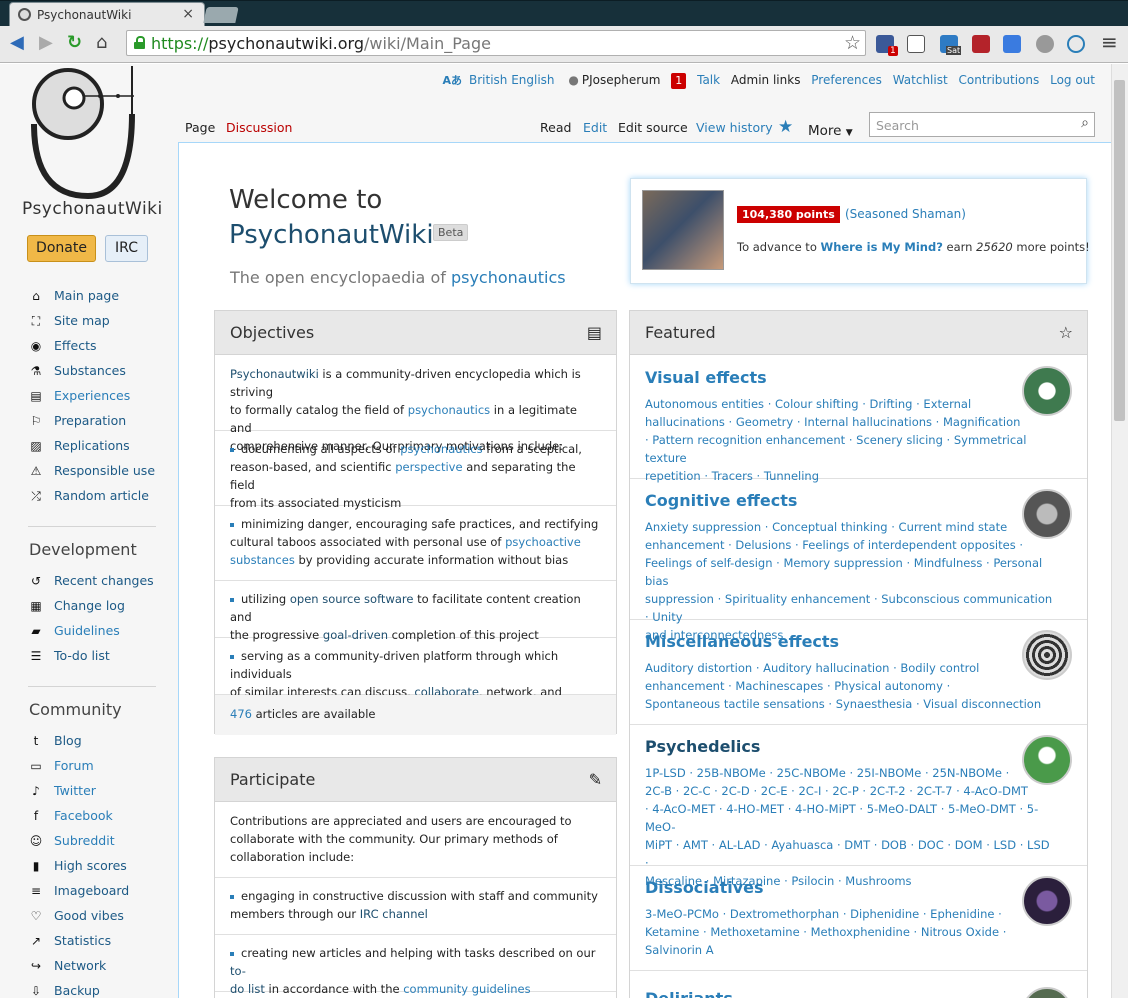  Describe the element at coordinates (259, 127) in the screenshot. I see `tab-discussion: Discussion` at that location.